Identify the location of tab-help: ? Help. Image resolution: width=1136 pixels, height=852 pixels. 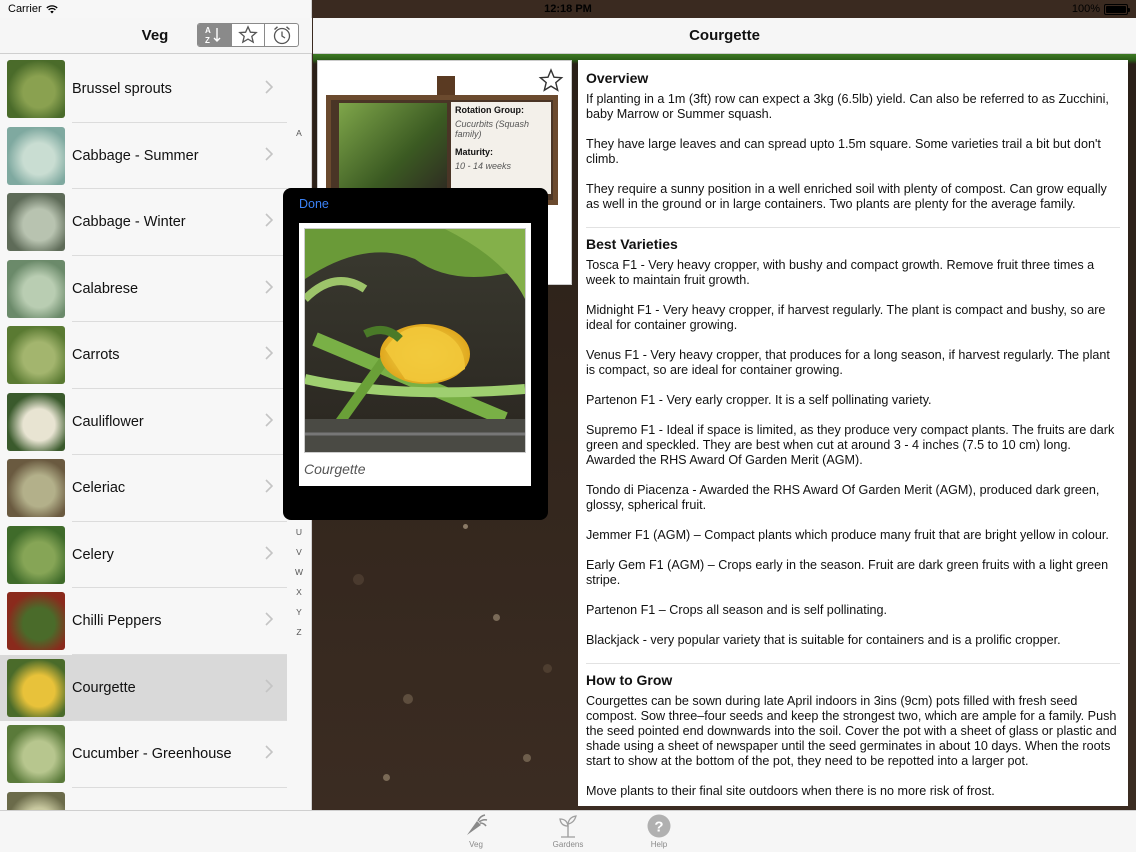
(659, 831).